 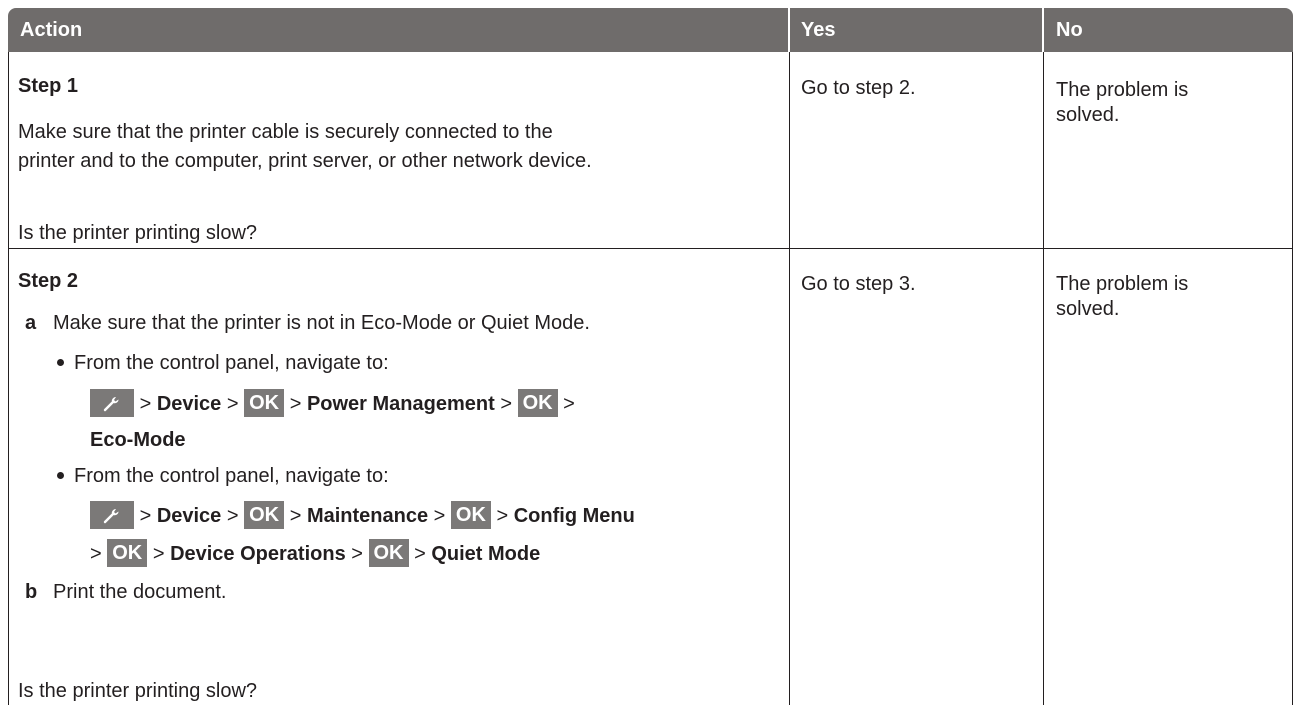 I want to click on step-2-yes: Go to step 3., so click(x=858, y=284).